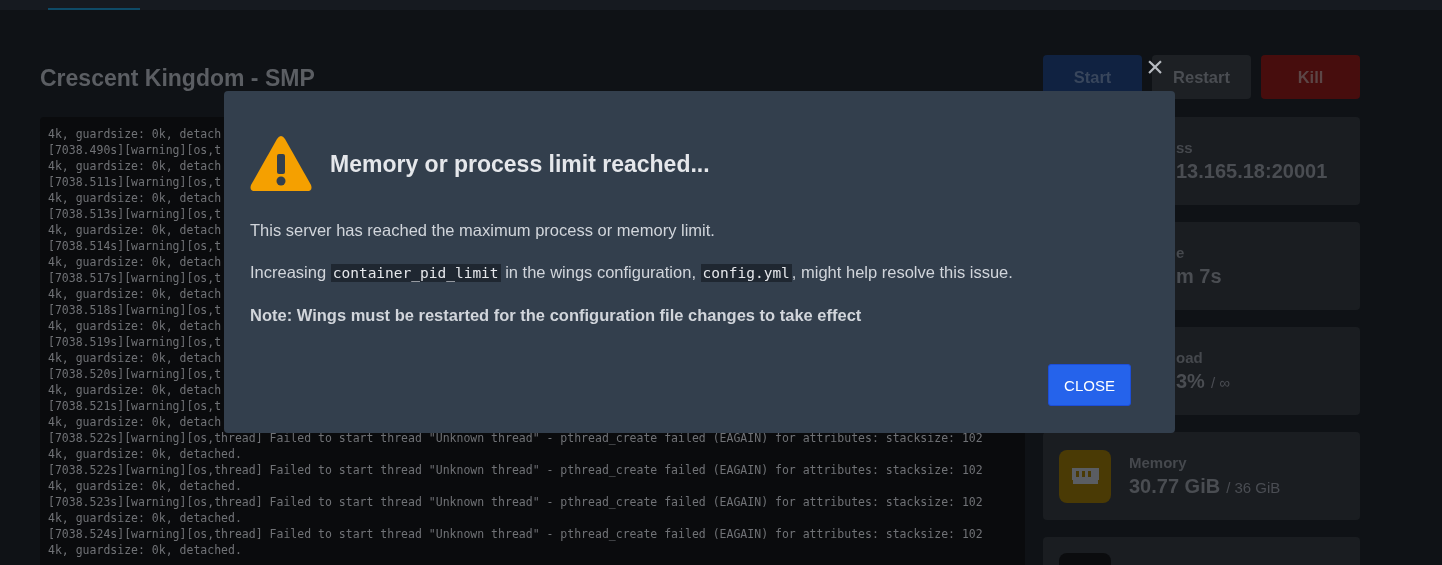 Image resolution: width=1442 pixels, height=565 pixels. Describe the element at coordinates (515, 534) in the screenshot. I see `console-line: [7038.524s][warning][os,thread] Failed to start thread "Unknown thread" - pthread_create failed (EAGAIN) for attributes: stacksize: 102` at that location.